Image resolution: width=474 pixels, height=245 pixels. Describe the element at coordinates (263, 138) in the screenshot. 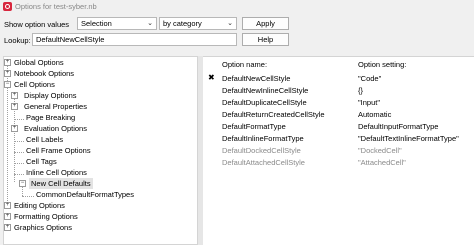

I see `option-name: DefaultInlineFormatType` at that location.